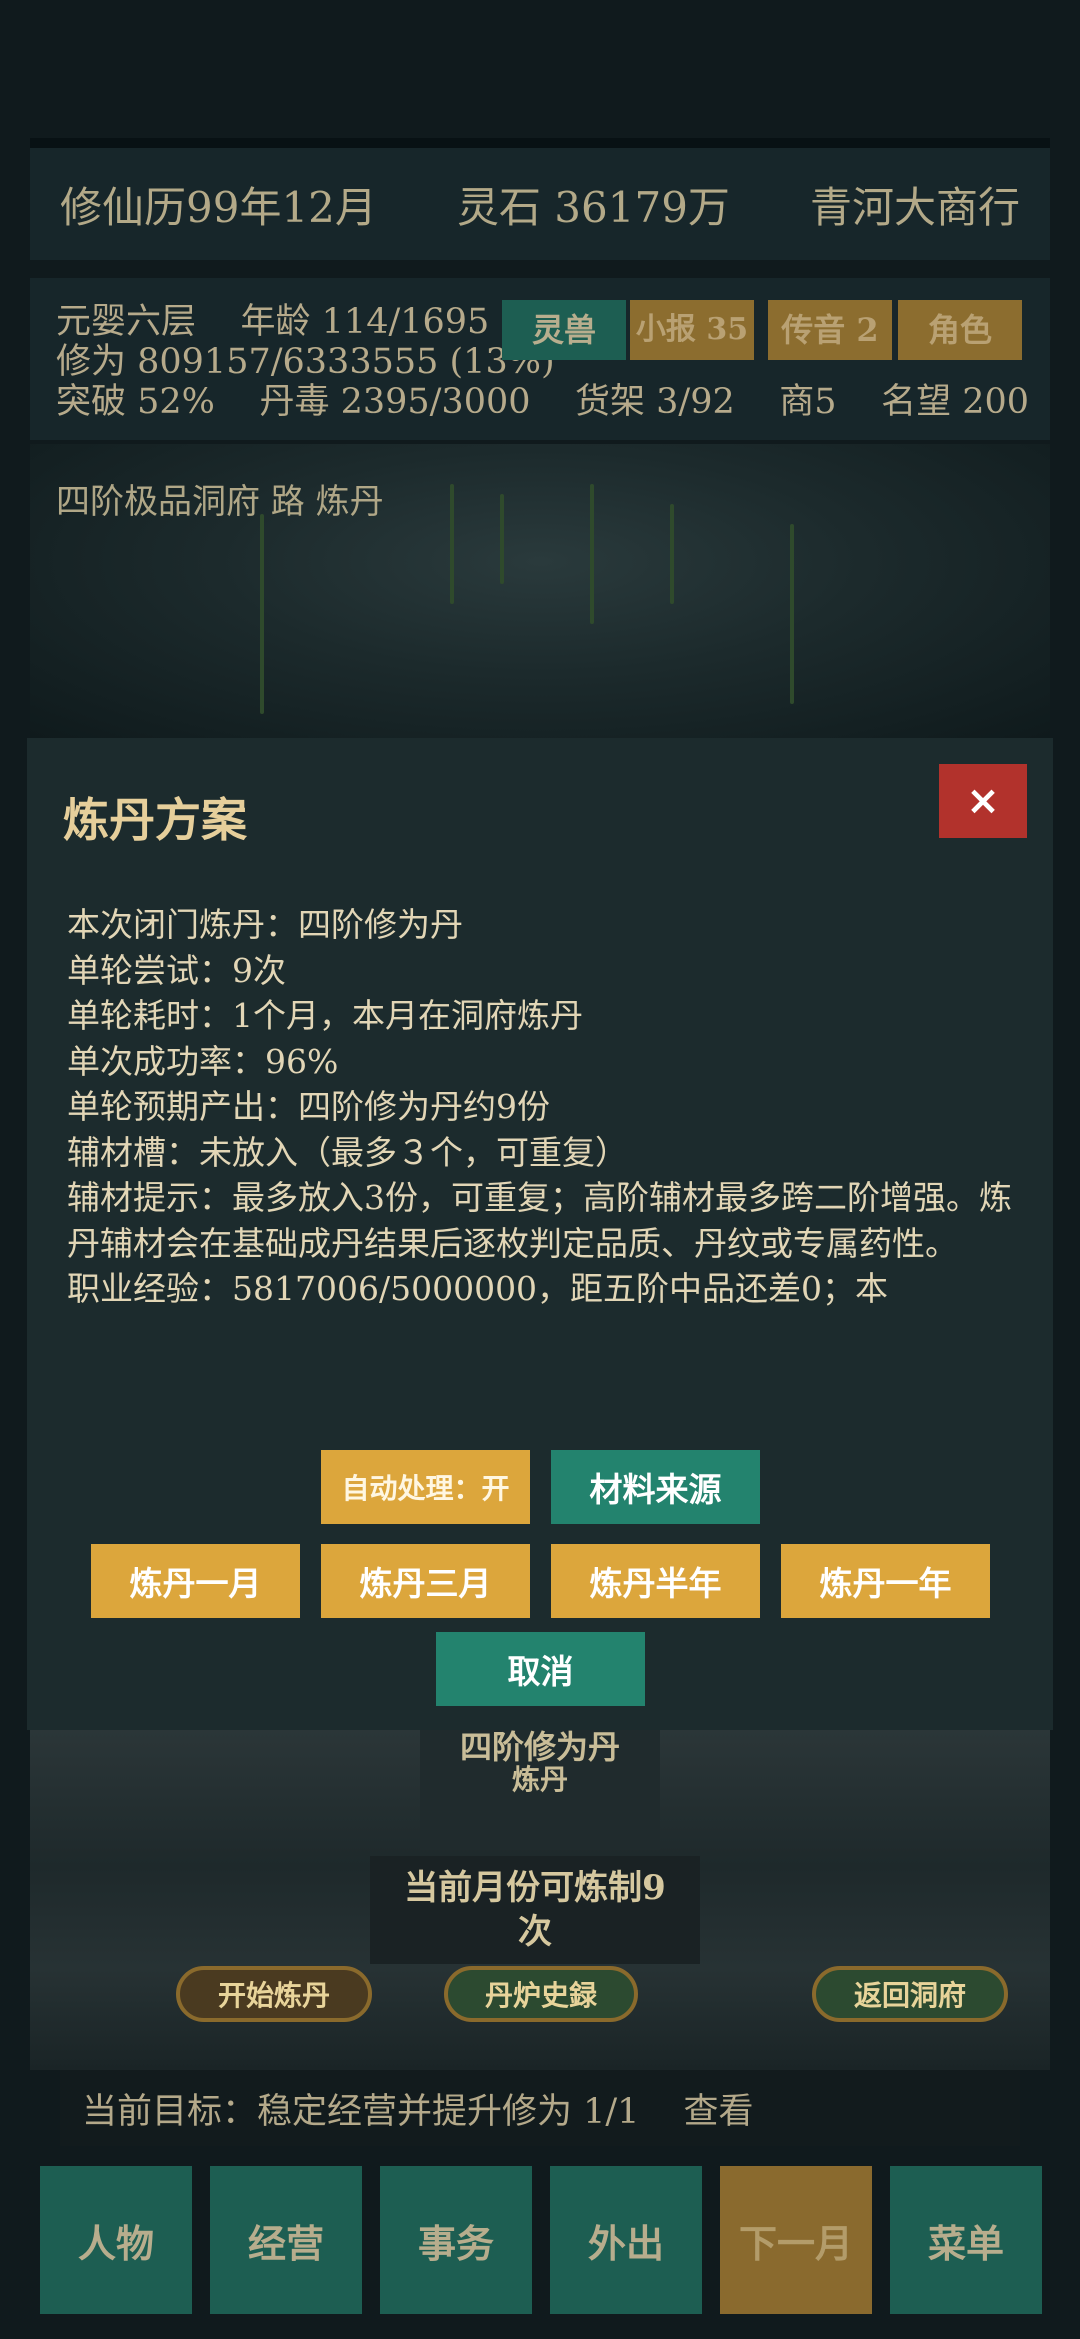 The image size is (1080, 2339). Describe the element at coordinates (425, 1581) in the screenshot. I see `alchemy-three-months-button: 炼丹三月` at that location.